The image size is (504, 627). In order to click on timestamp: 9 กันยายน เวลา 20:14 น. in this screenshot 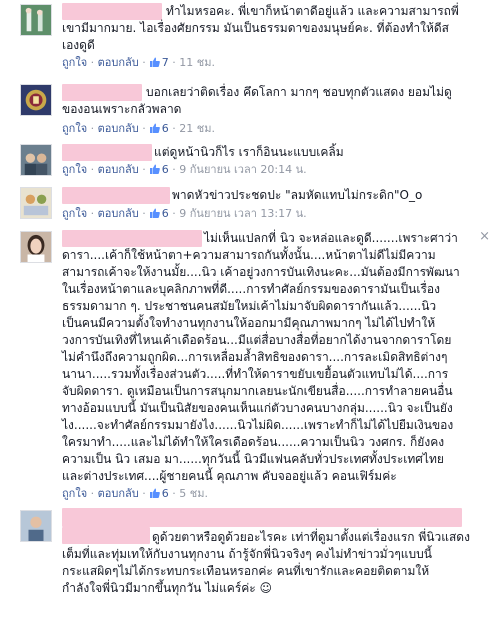, I will do `click(242, 169)`.